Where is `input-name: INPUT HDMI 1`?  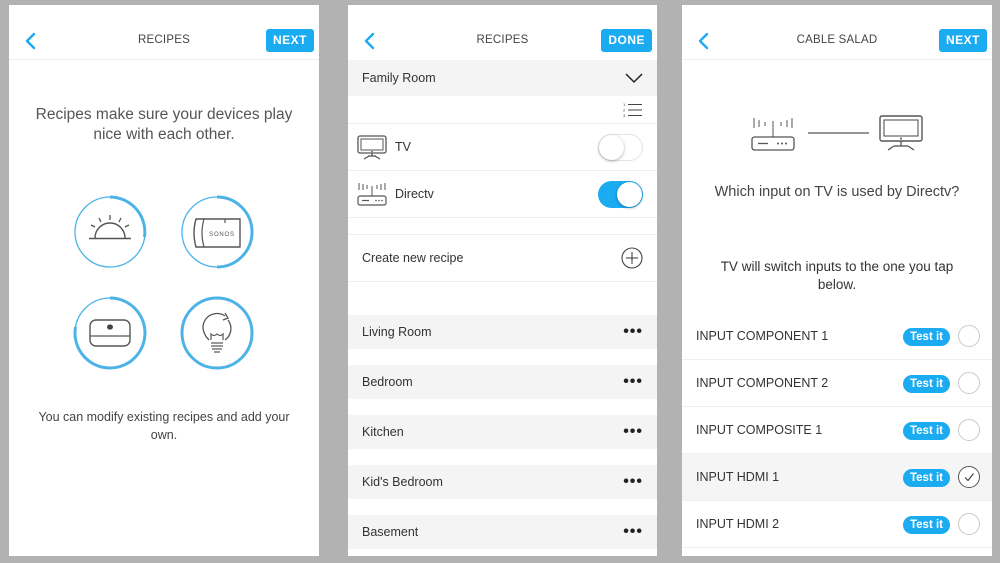 input-name: INPUT HDMI 1 is located at coordinates (738, 477).